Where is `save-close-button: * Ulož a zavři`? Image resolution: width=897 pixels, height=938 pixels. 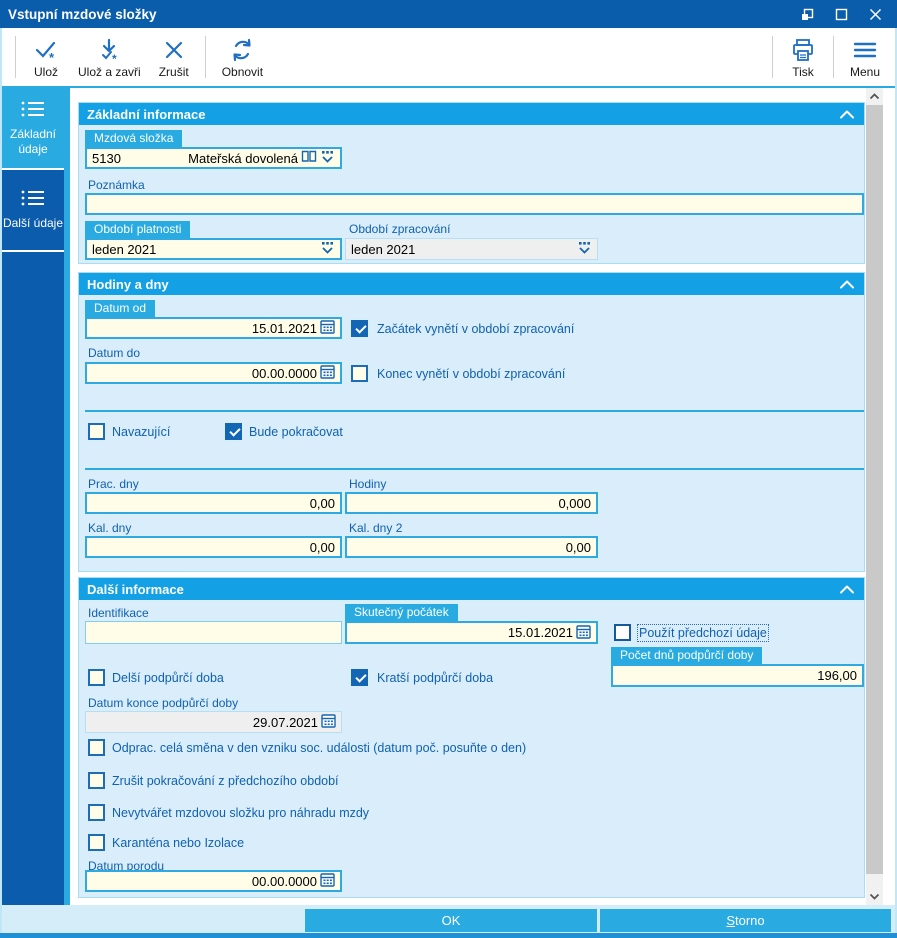
save-close-button: * Ulož a zavři is located at coordinates (109, 57).